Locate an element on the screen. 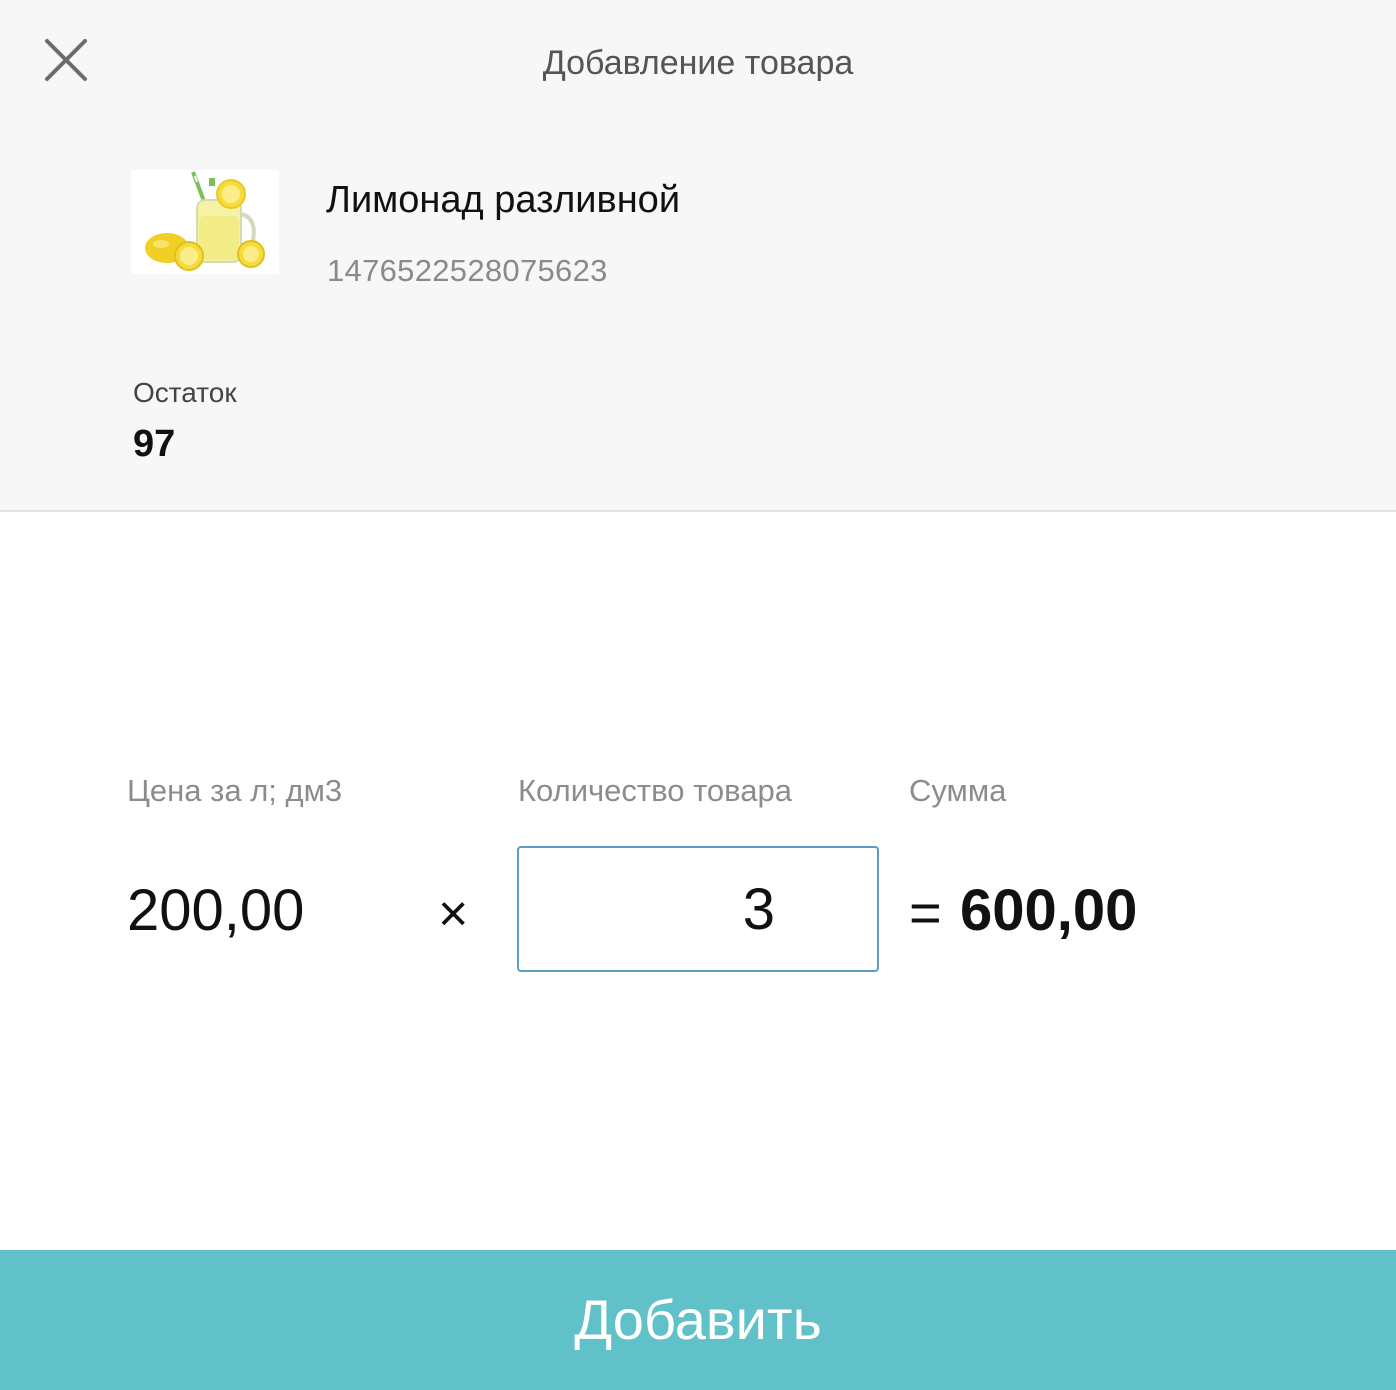 Image resolution: width=1396 pixels, height=1390 pixels. quantity-label: Количество товара is located at coordinates (655, 790).